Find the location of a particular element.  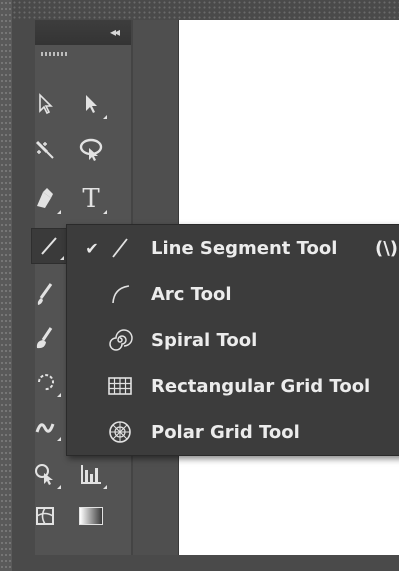

menu-item-label: Polar Grid Tool is located at coordinates (225, 432).